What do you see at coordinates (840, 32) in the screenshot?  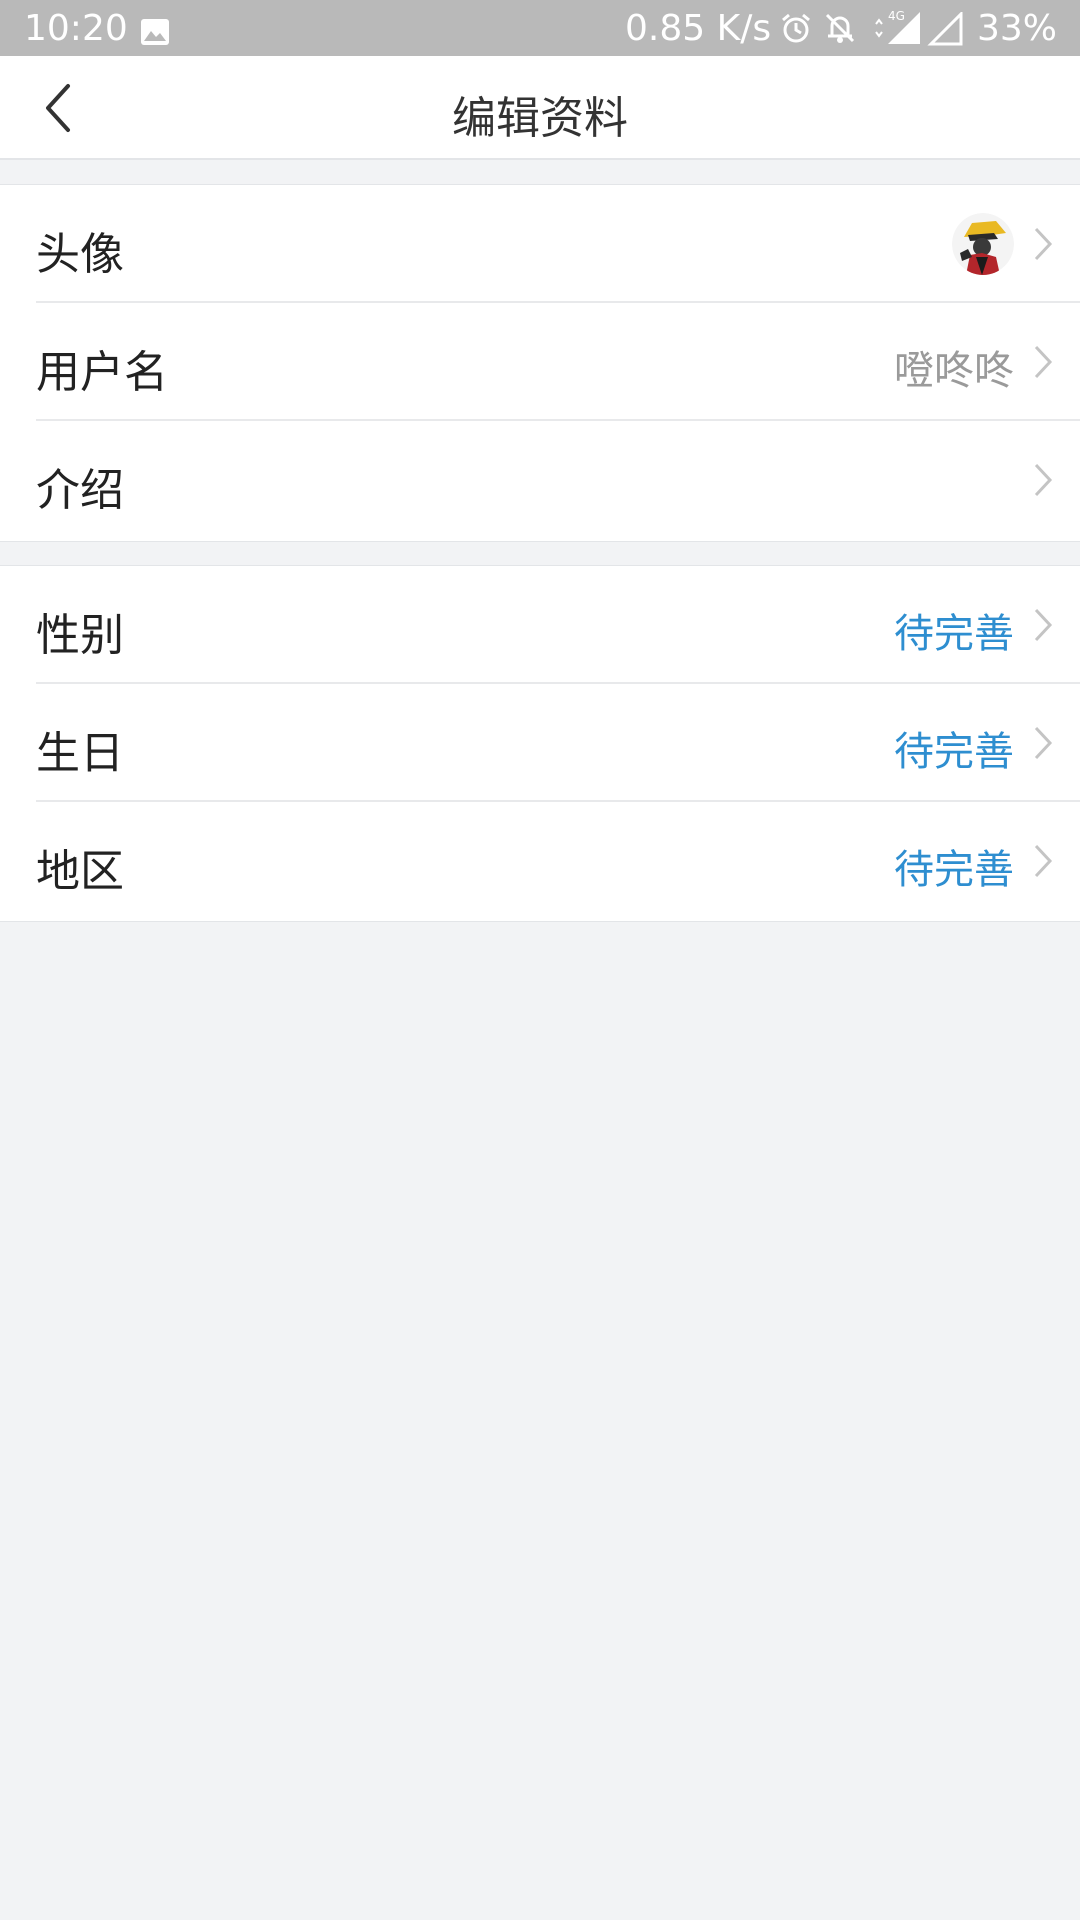 I see `bell-off-icon` at bounding box center [840, 32].